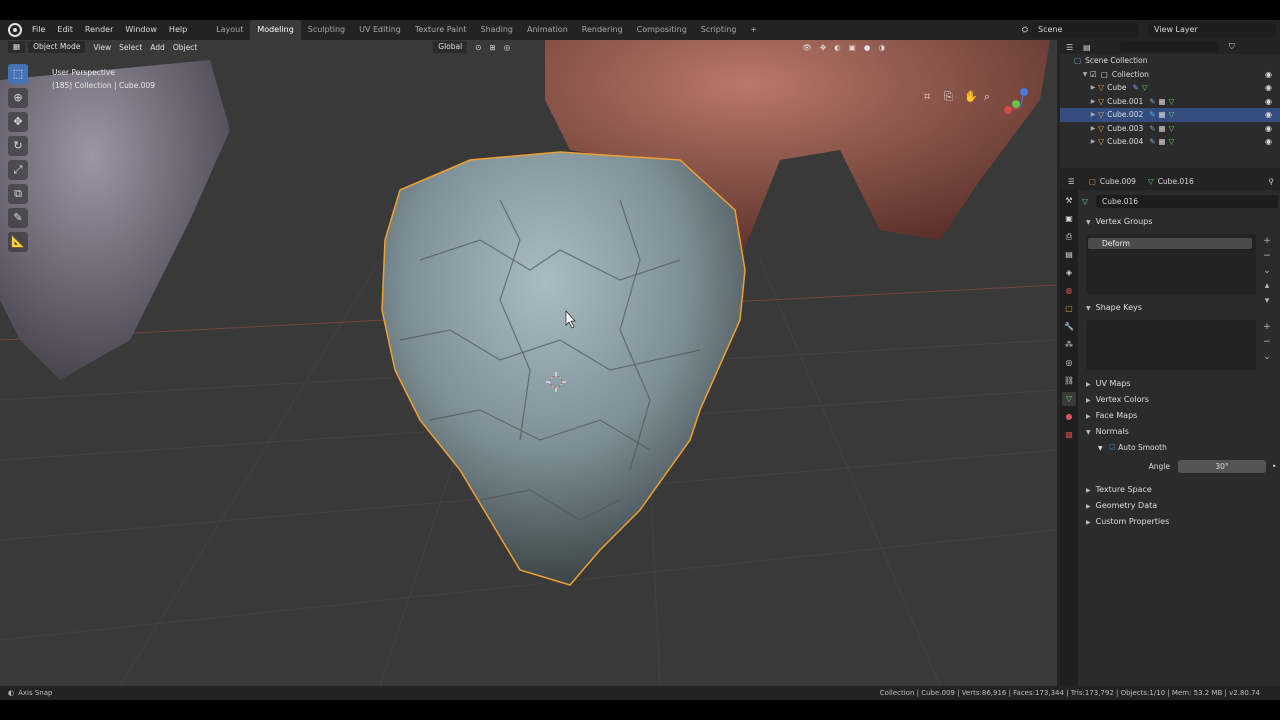 The width and height of the screenshot is (1280, 720). Describe the element at coordinates (1069, 327) in the screenshot. I see `modifier-tab-icon: 🔧` at that location.